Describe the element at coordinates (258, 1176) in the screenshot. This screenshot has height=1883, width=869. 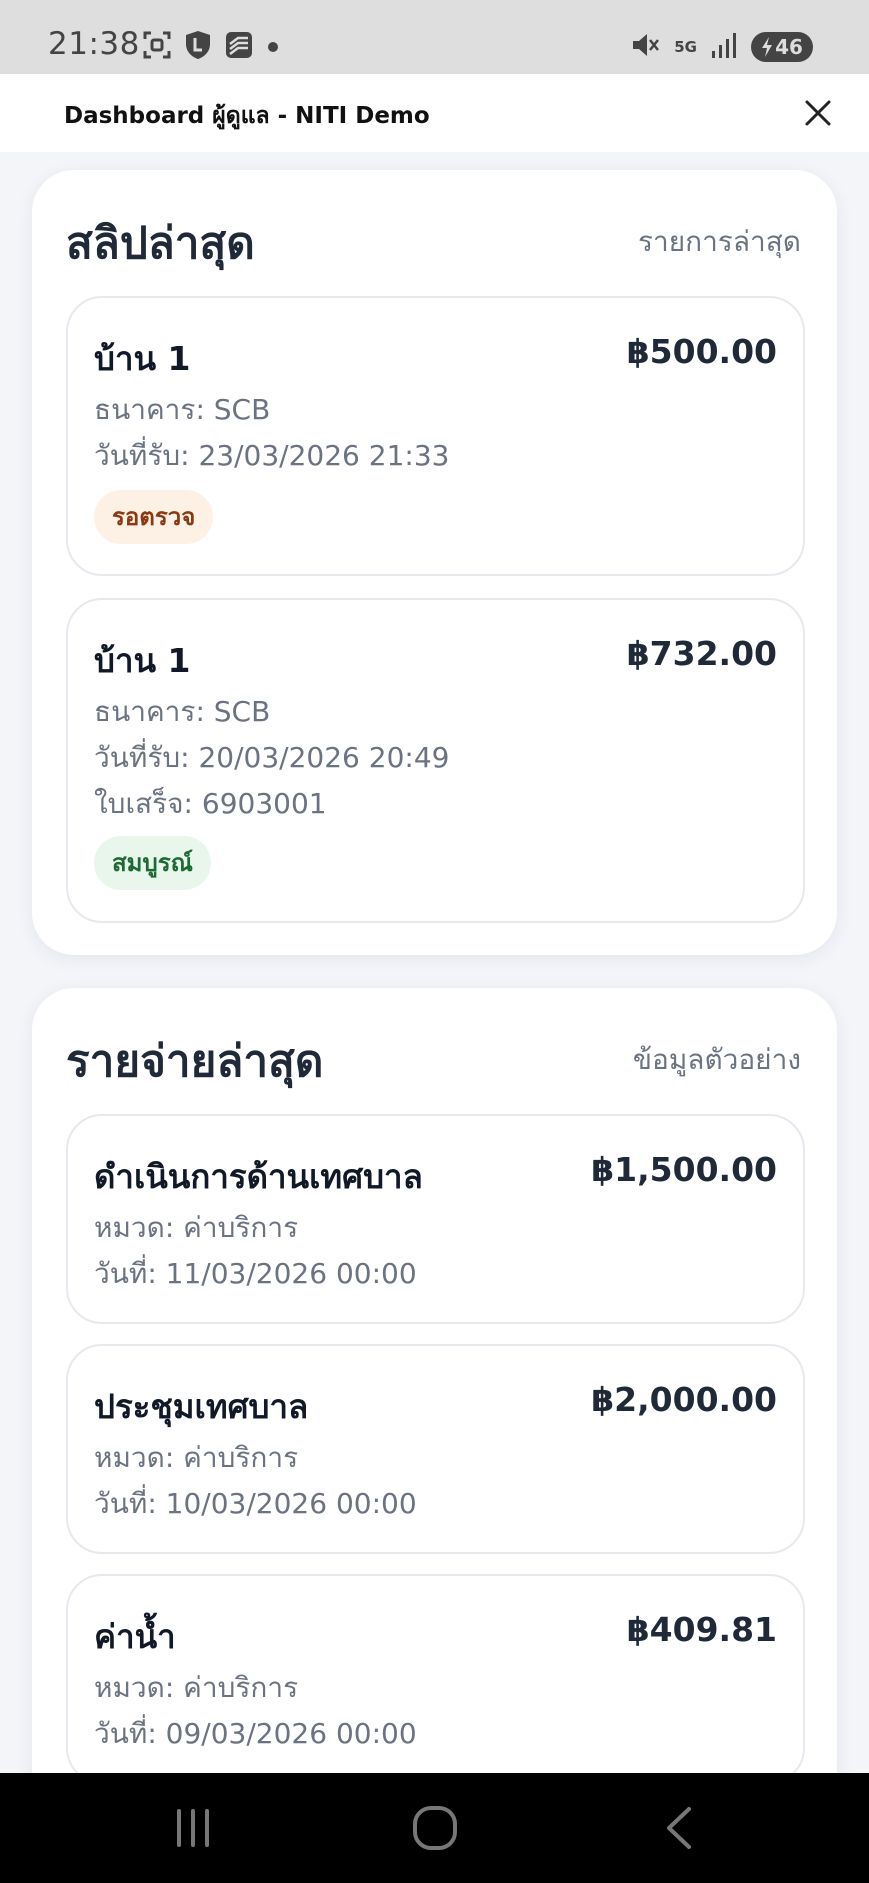
I see `expense-title: ดำเนินการด้านเทศบาล` at that location.